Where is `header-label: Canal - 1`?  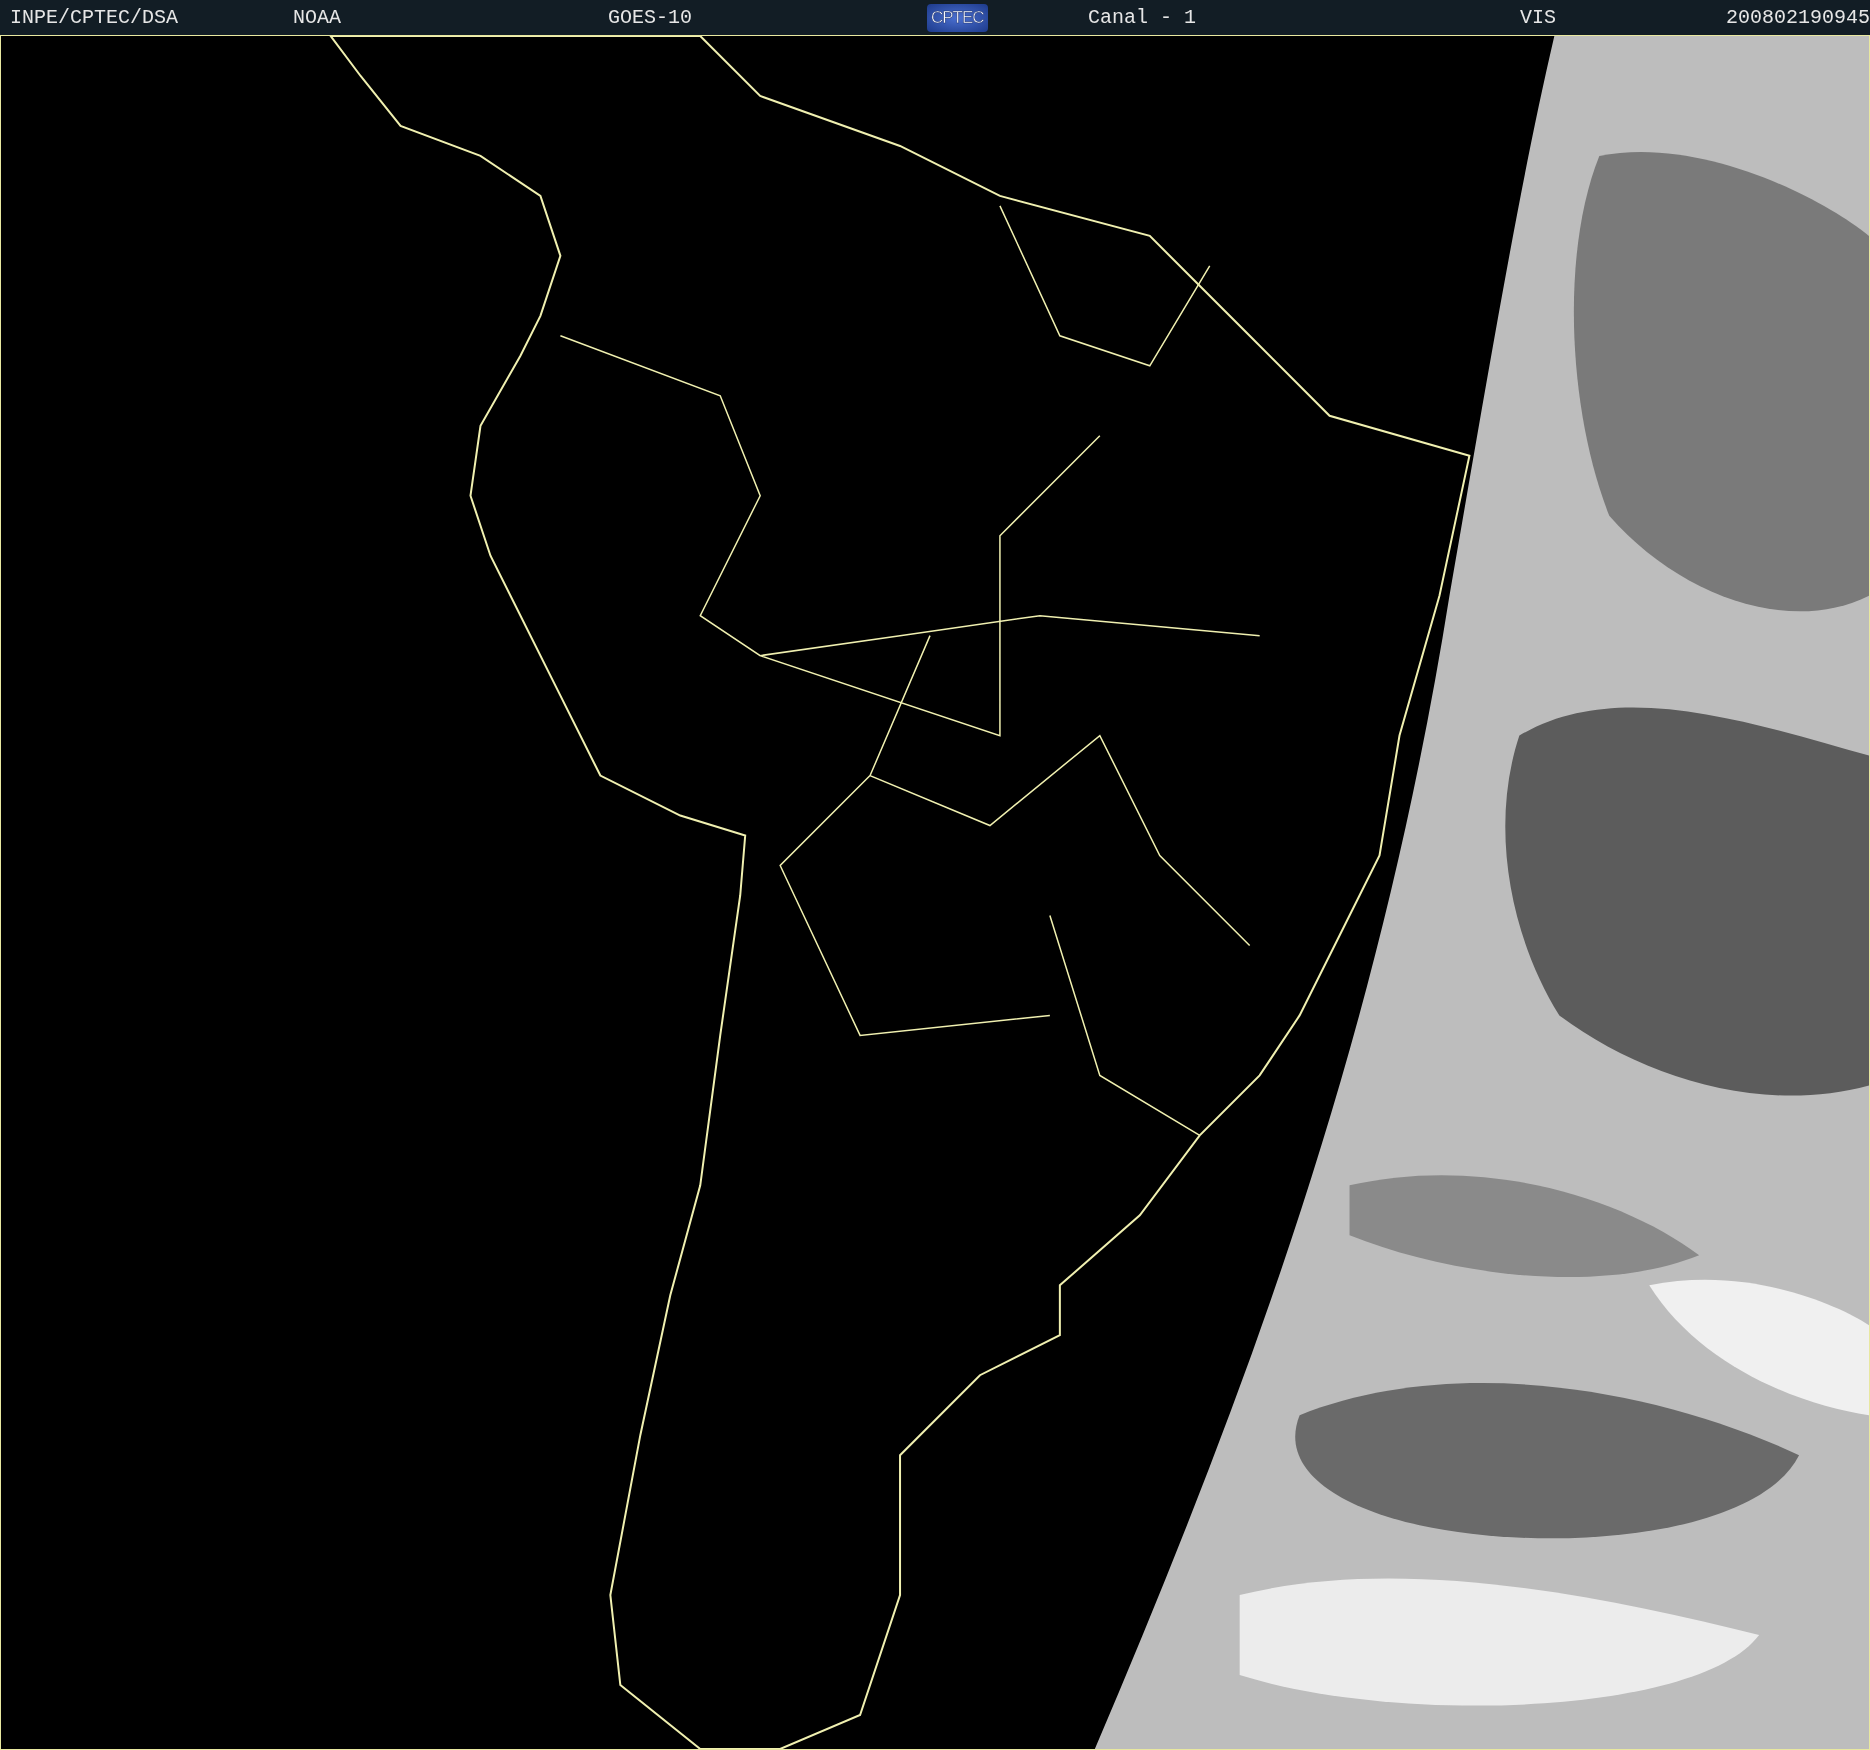 header-label: Canal - 1 is located at coordinates (1142, 17).